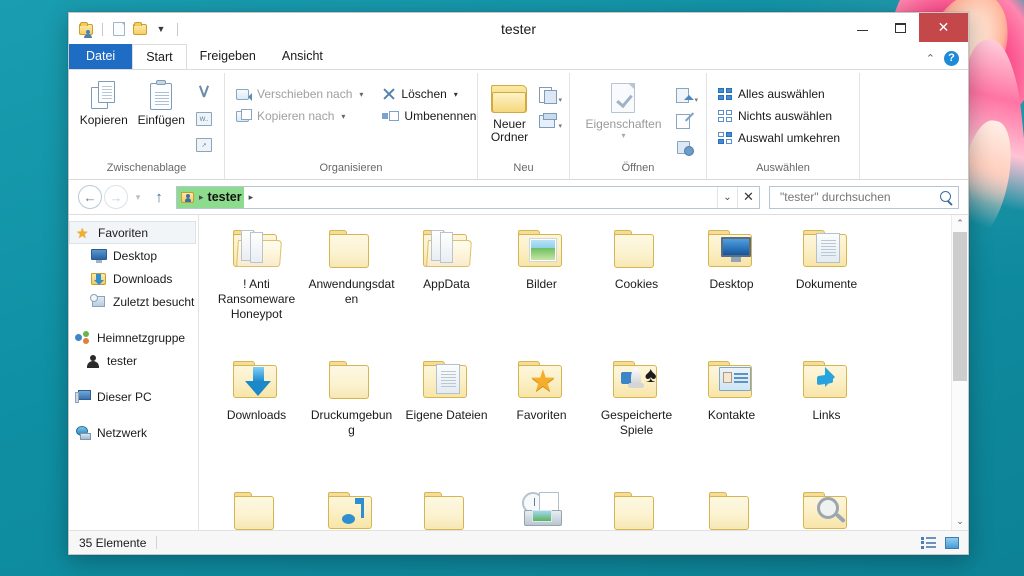 The width and height of the screenshot is (1024, 576). Describe the element at coordinates (256, 288) in the screenshot. I see `file-item: ! Anti Ransomeware Honeypot` at that location.